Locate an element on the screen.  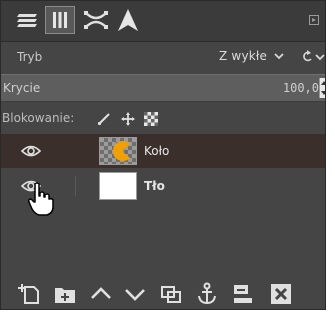
delete-icon is located at coordinates (281, 294).